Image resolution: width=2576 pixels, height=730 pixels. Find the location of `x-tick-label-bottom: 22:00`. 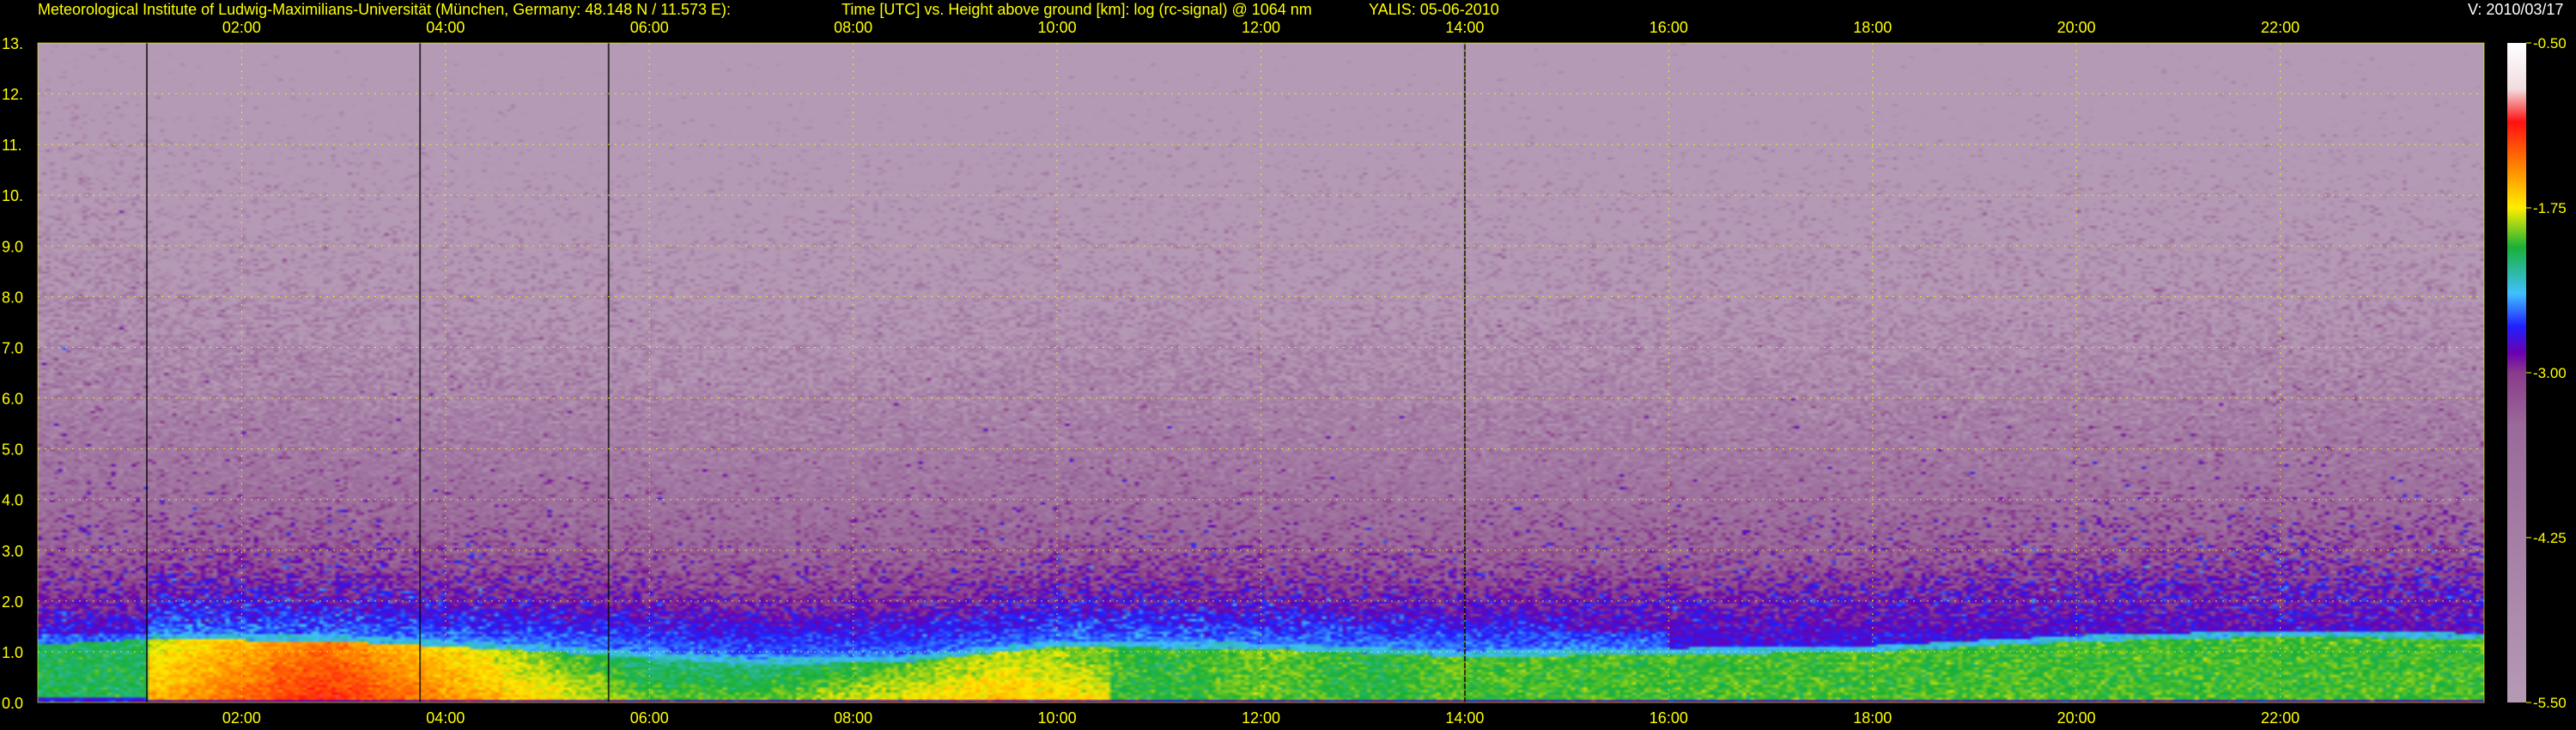

x-tick-label-bottom: 22:00 is located at coordinates (2280, 718).